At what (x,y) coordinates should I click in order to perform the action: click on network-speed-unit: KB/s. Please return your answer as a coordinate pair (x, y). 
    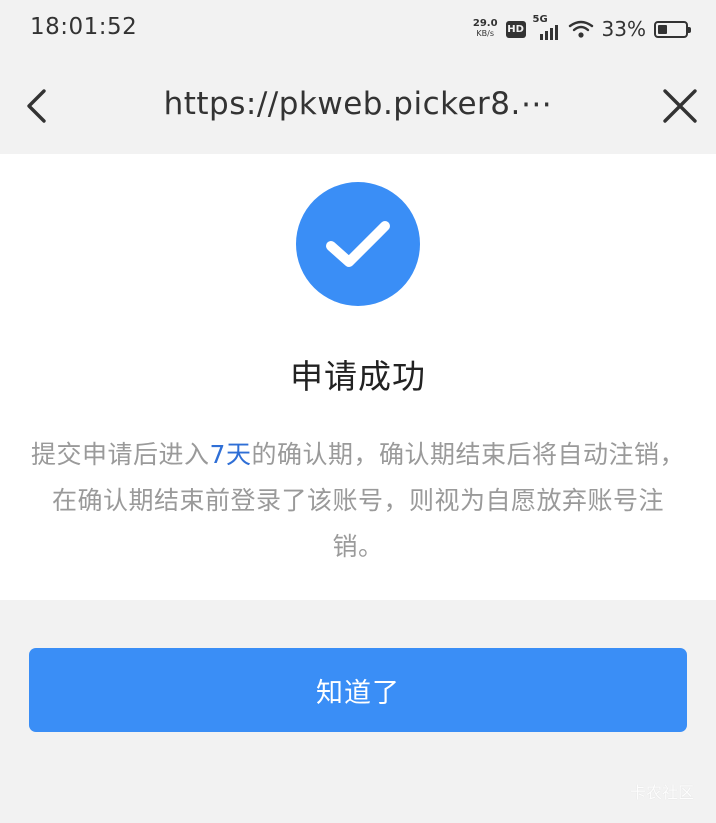
    Looking at the image, I should click on (485, 33).